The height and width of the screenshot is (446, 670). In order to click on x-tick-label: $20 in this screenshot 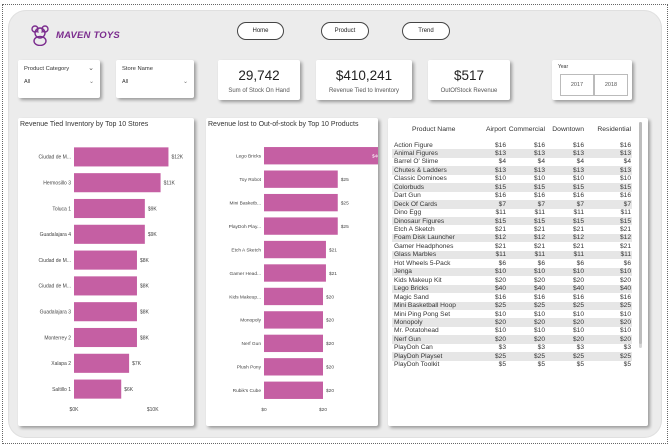, I will do `click(323, 410)`.